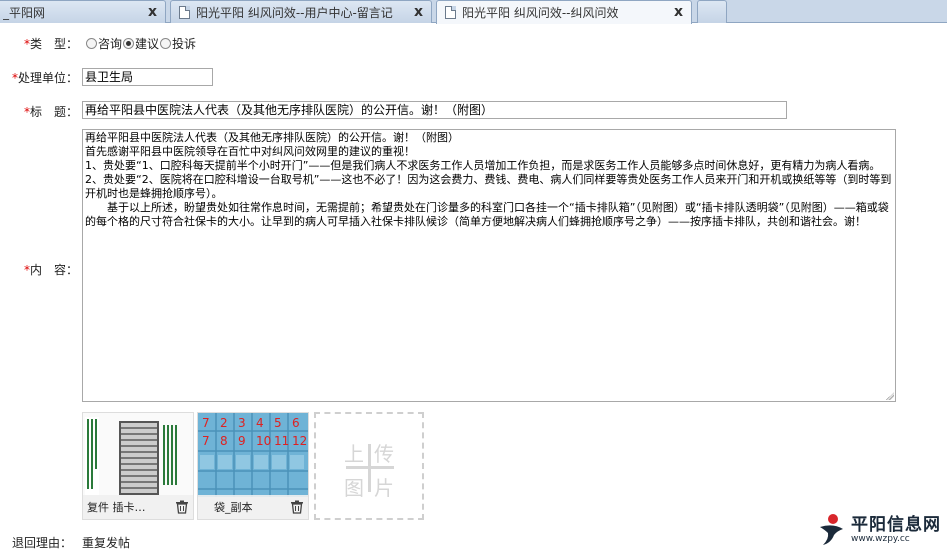  What do you see at coordinates (831, 529) in the screenshot?
I see `logo-mark-icon` at bounding box center [831, 529].